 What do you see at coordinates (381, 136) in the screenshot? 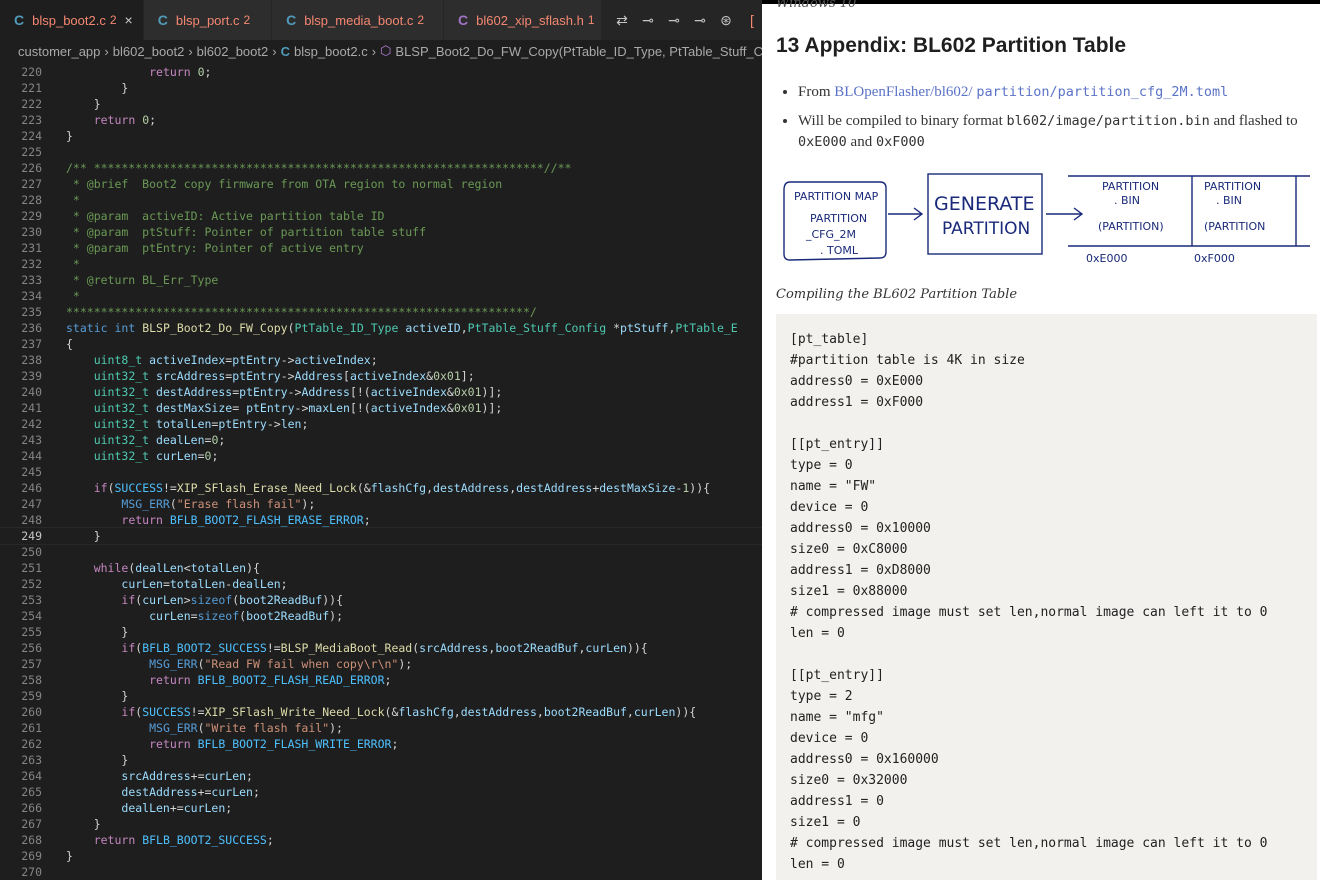
I see `code-line: 224}` at bounding box center [381, 136].